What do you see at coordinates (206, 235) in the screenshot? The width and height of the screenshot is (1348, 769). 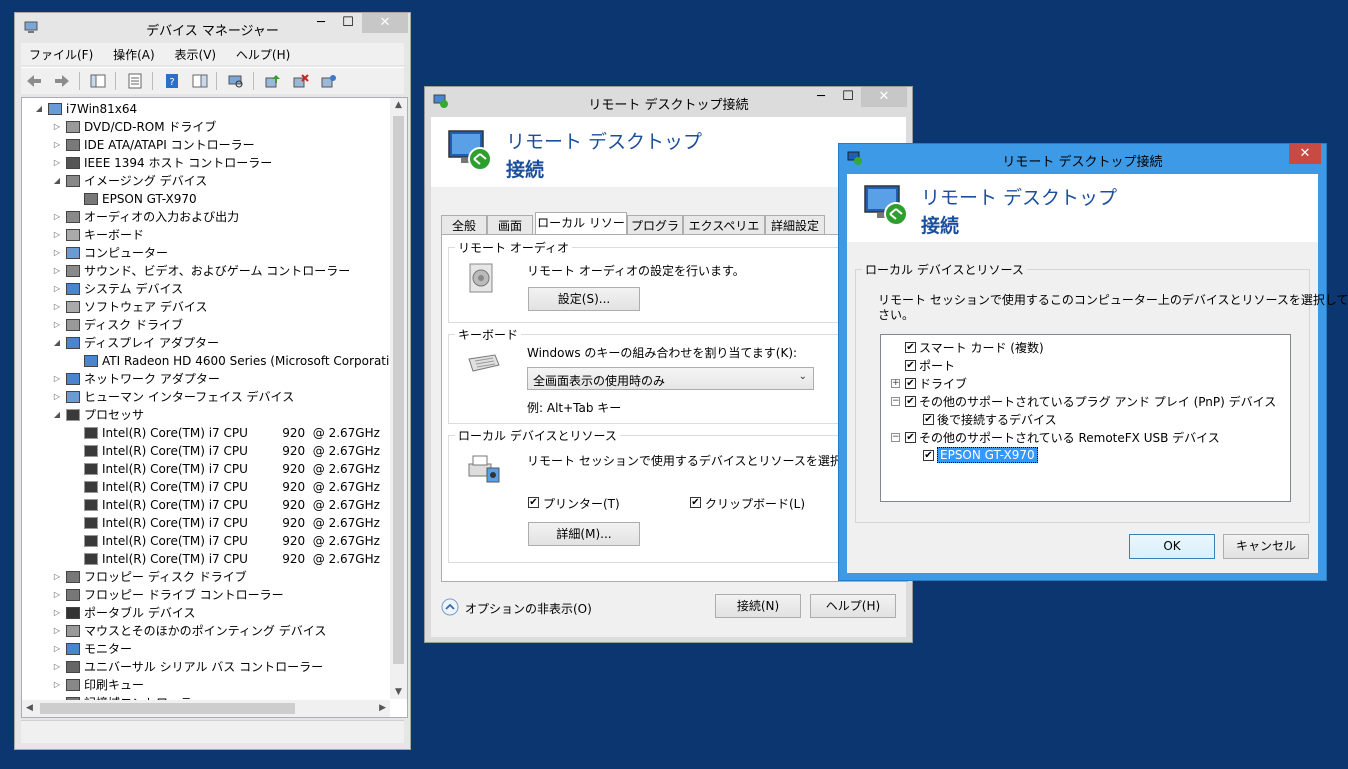 I see `tree-item: ▷ キーボード` at bounding box center [206, 235].